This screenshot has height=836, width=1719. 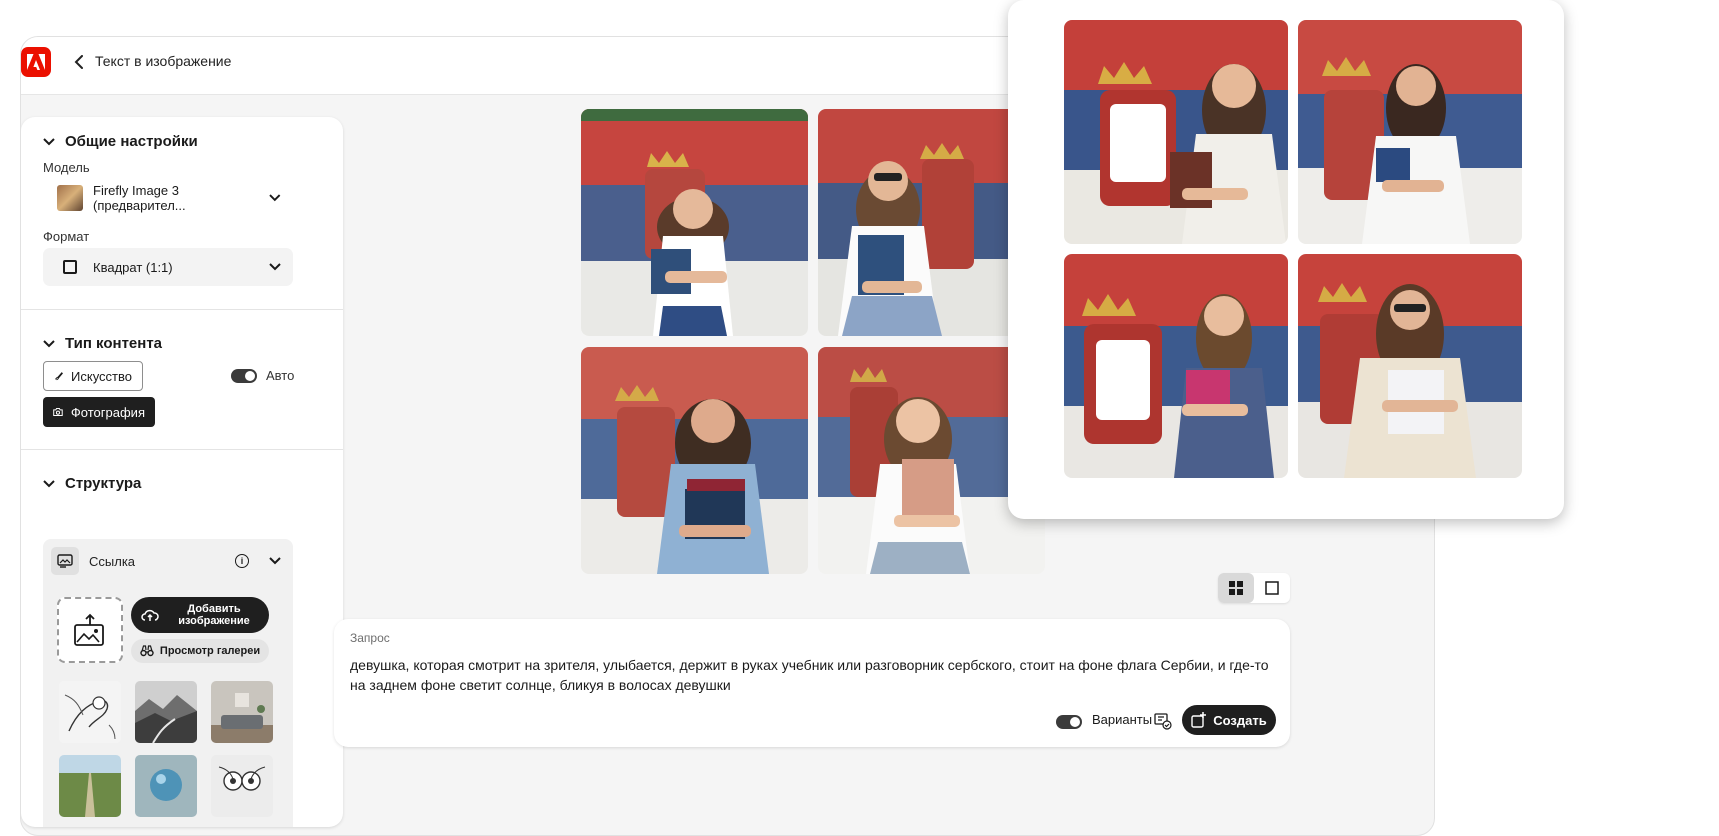 I want to click on photo-button: Фотография, so click(x=99, y=412).